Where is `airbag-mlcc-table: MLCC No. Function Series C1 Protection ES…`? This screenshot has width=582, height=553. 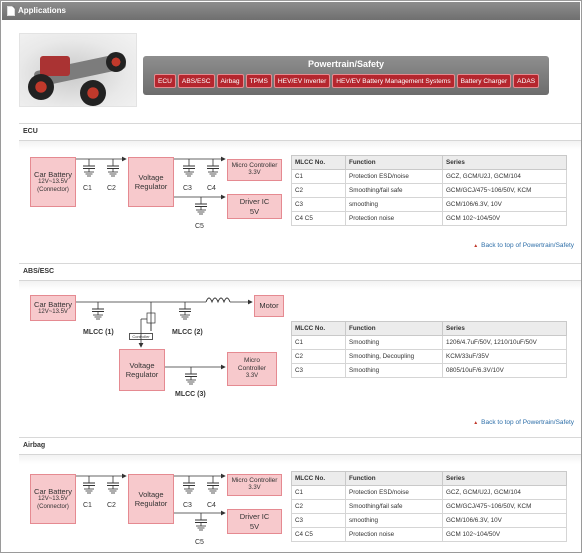
airbag-mlcc-table: MLCC No. Function Series C1 Protection ES… is located at coordinates (429, 506).